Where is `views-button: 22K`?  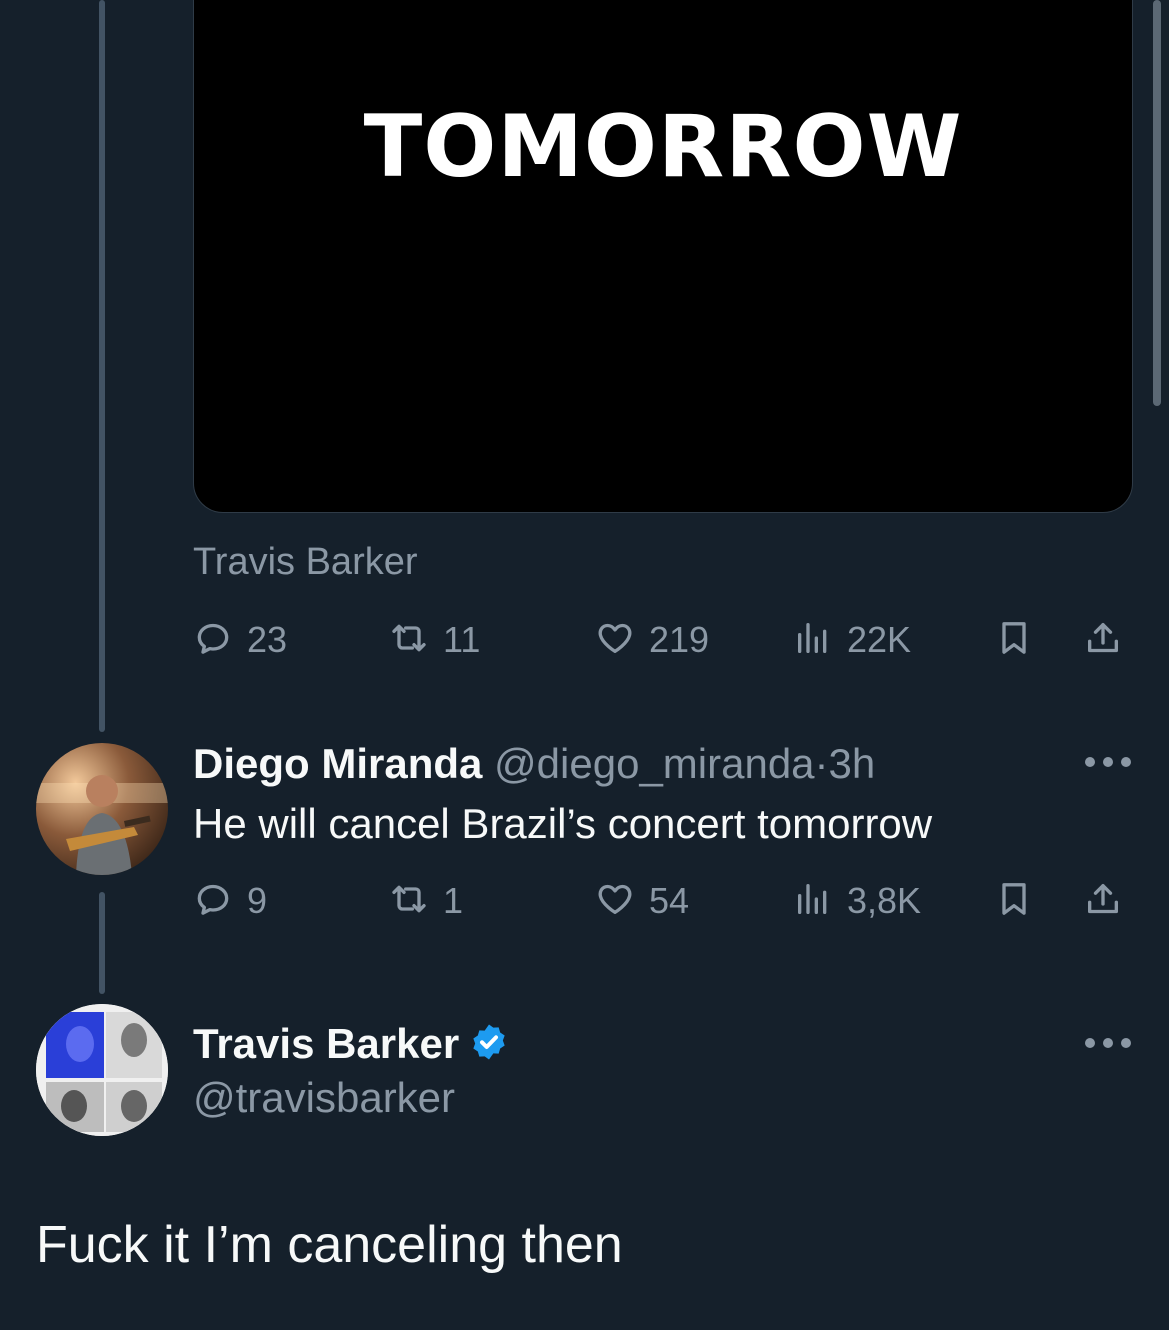 views-button: 22K is located at coordinates (852, 640).